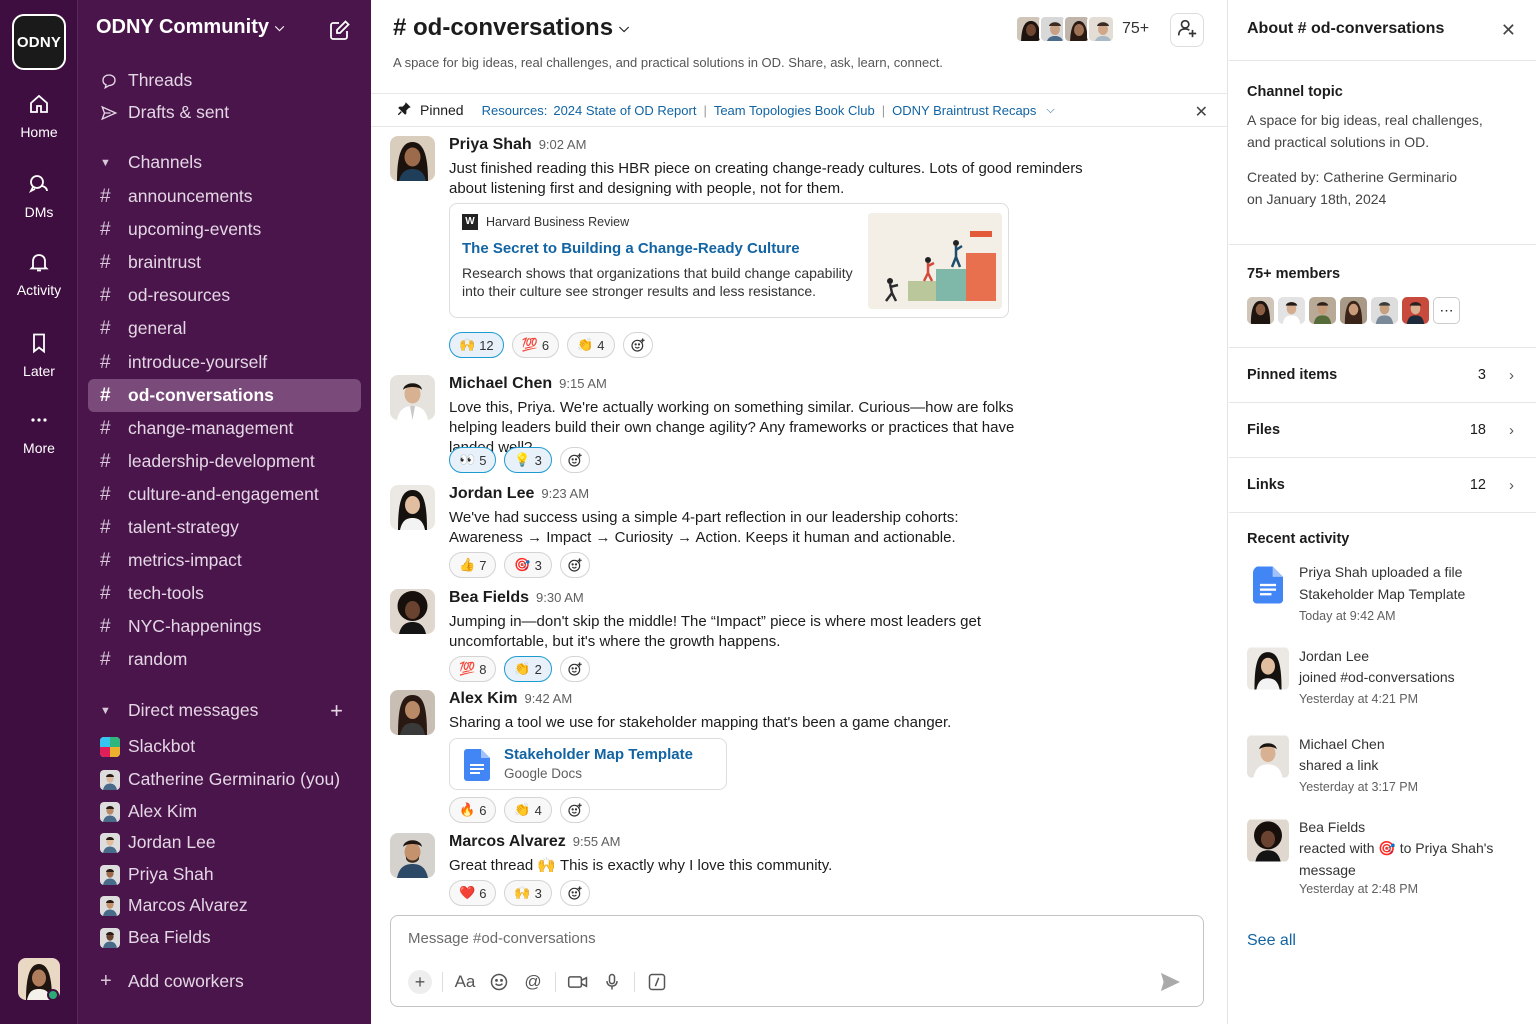 This screenshot has height=1024, width=1536. What do you see at coordinates (1353, 310) in the screenshot?
I see `member-list: ⋯` at bounding box center [1353, 310].